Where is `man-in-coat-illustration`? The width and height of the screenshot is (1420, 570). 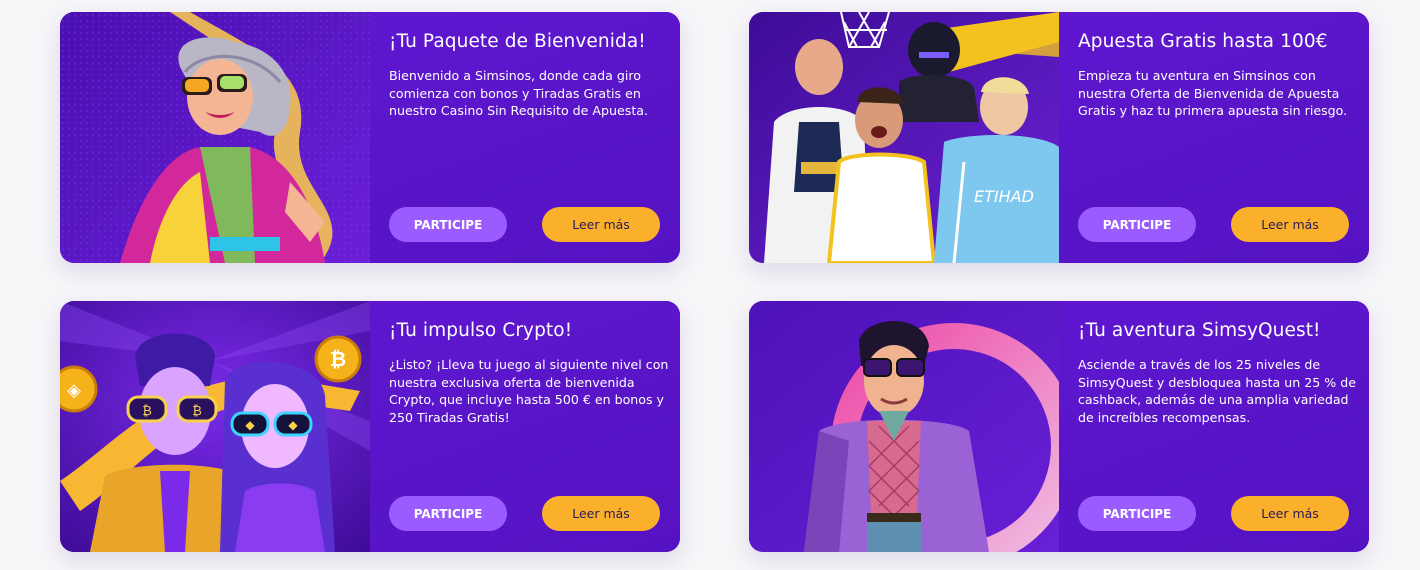
man-in-coat-illustration is located at coordinates (904, 426).